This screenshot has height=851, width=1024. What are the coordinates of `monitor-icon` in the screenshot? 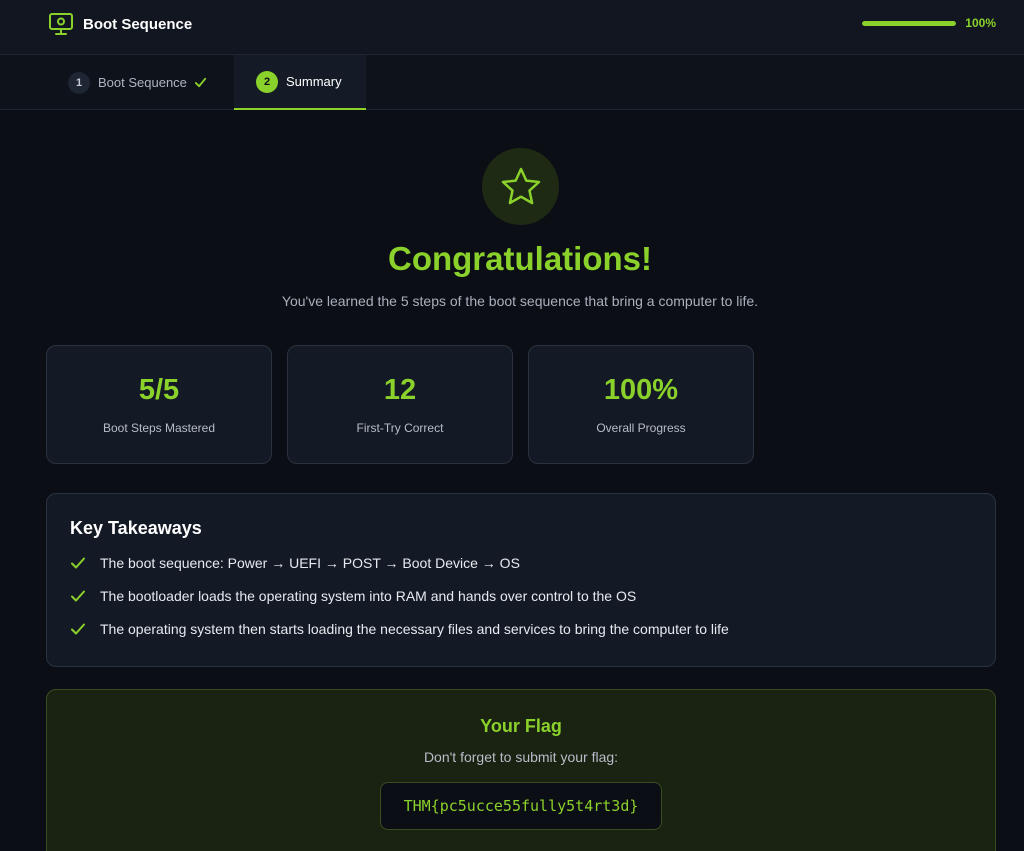 It's located at (61, 24).